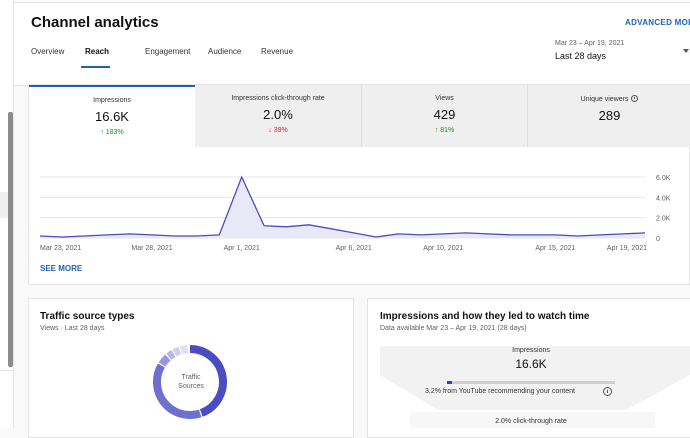 The image size is (690, 438). I want to click on traffic-source-subtitle: Views · Last 28 days, so click(72, 328).